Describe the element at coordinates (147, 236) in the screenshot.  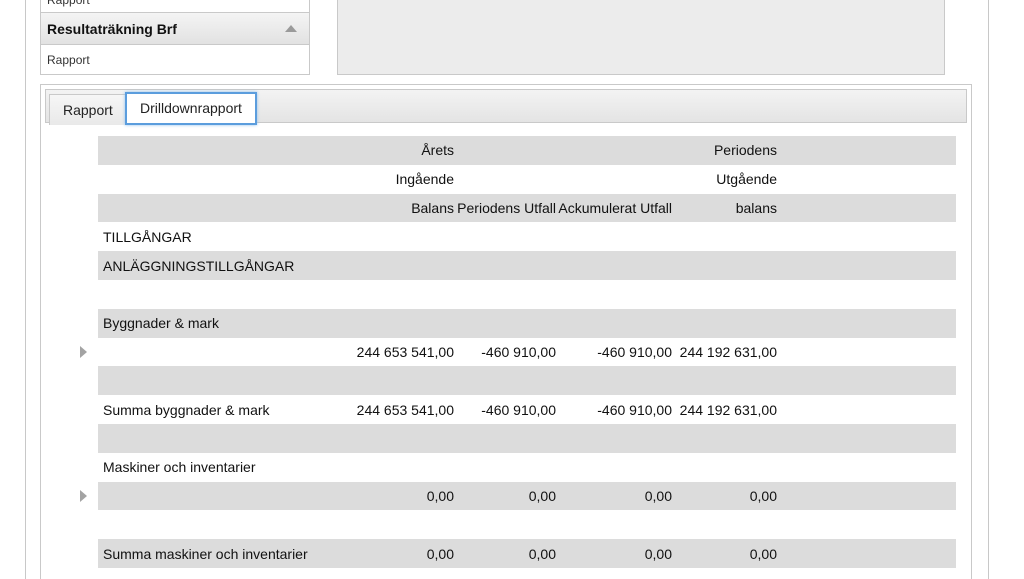
I see `row-label: TILLGÅNGAR` at that location.